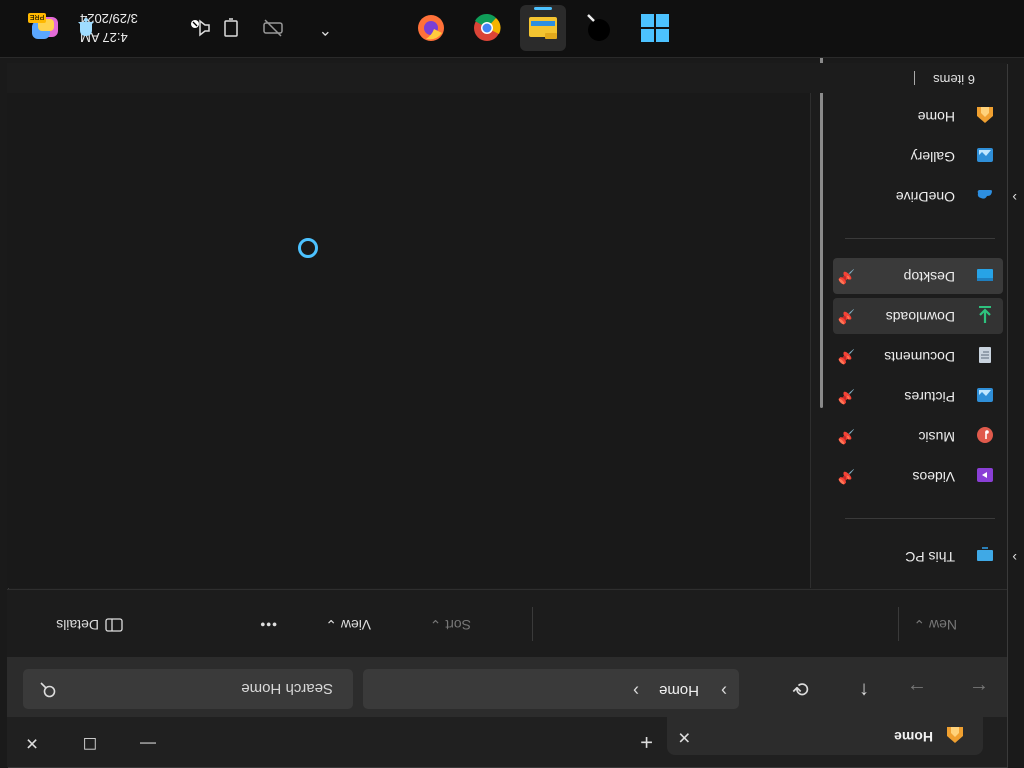  What do you see at coordinates (979, 689) in the screenshot?
I see `back-icon: ←` at bounding box center [979, 689].